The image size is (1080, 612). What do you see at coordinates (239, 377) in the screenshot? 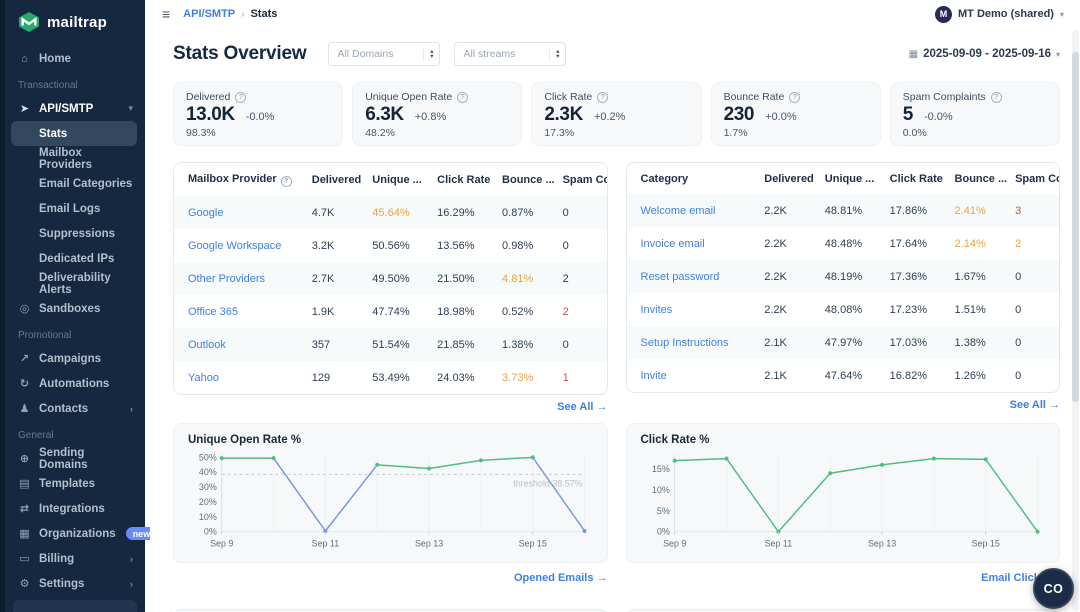
I see `row-link-yahoo: Yahoo` at bounding box center [239, 377].